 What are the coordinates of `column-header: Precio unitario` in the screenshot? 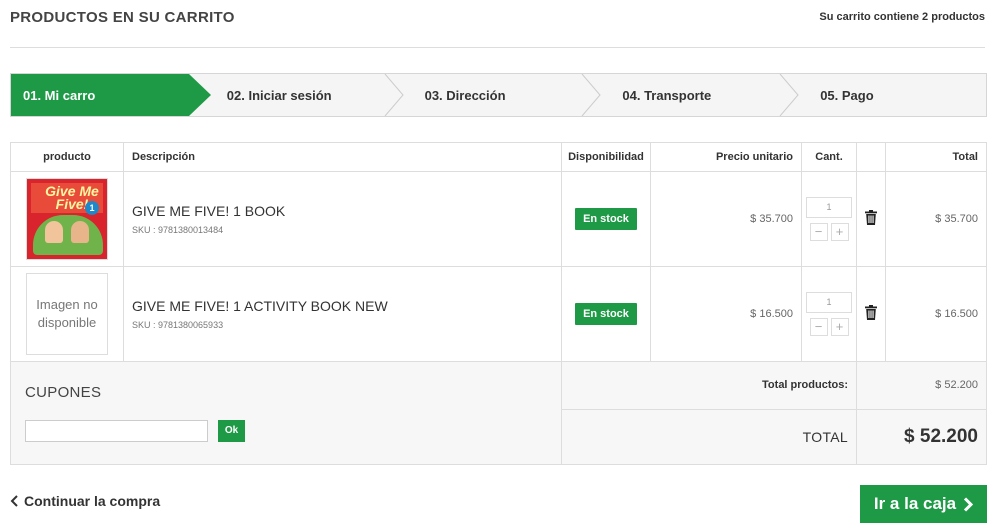 It's located at (726, 157).